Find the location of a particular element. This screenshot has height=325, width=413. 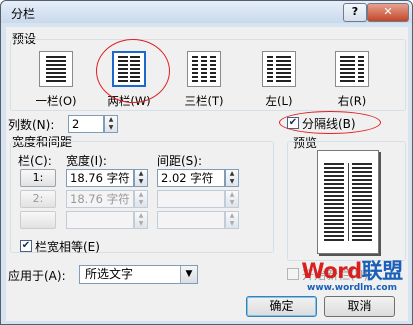

preview-column-right is located at coordinates (362, 202).